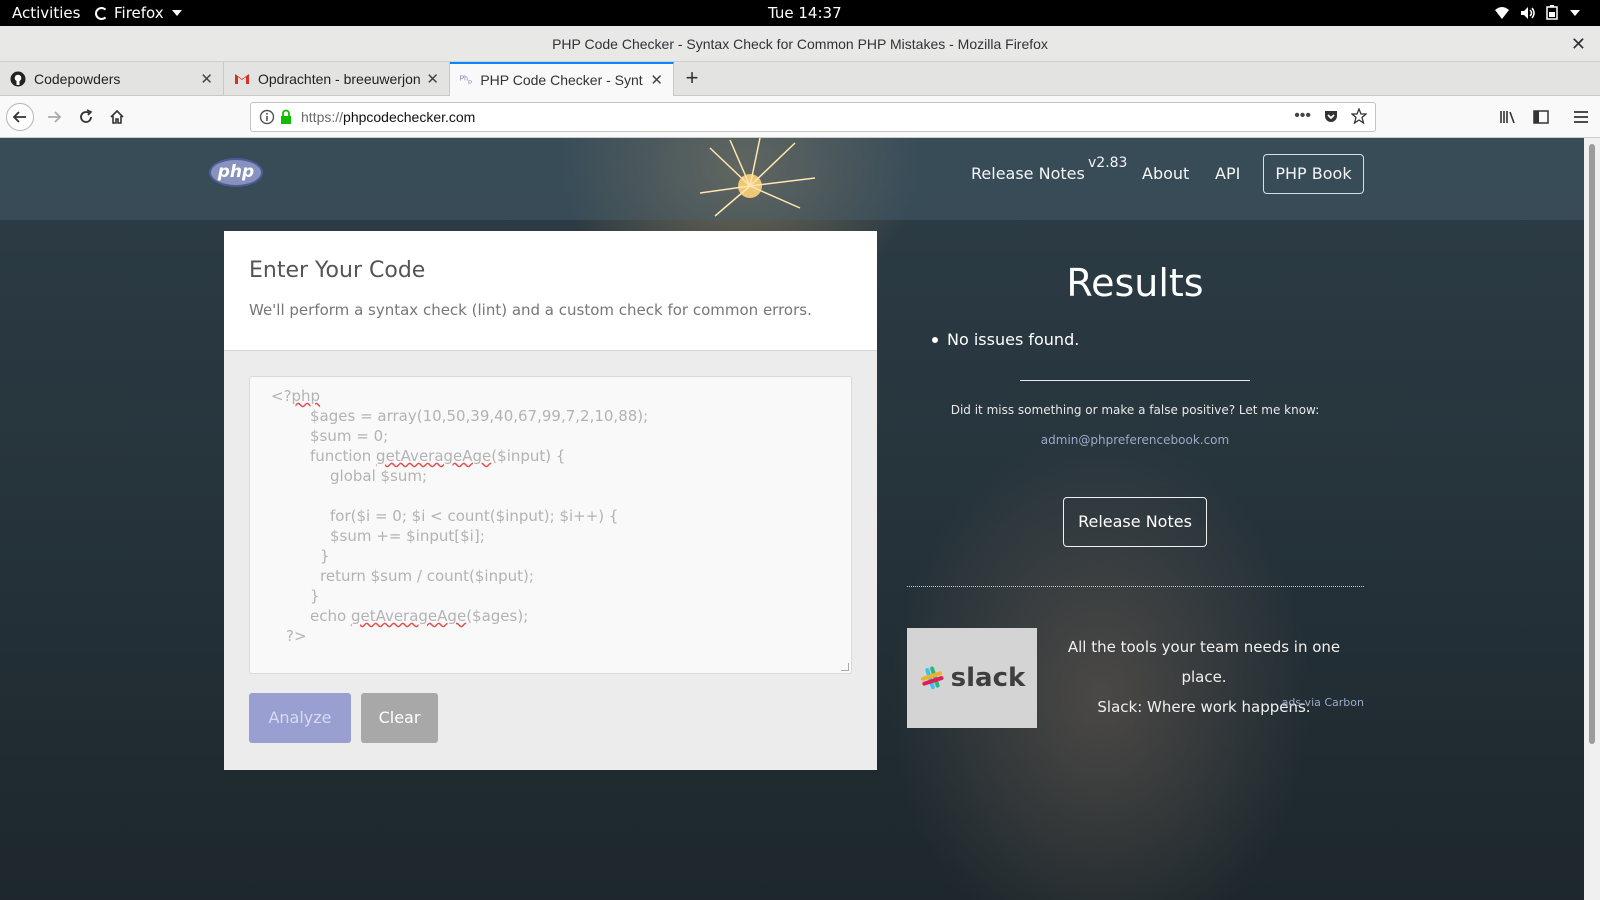 Image resolution: width=1600 pixels, height=900 pixels. What do you see at coordinates (1307, 702) in the screenshot?
I see `ads-via-carbon-link: ads via Carbon` at bounding box center [1307, 702].